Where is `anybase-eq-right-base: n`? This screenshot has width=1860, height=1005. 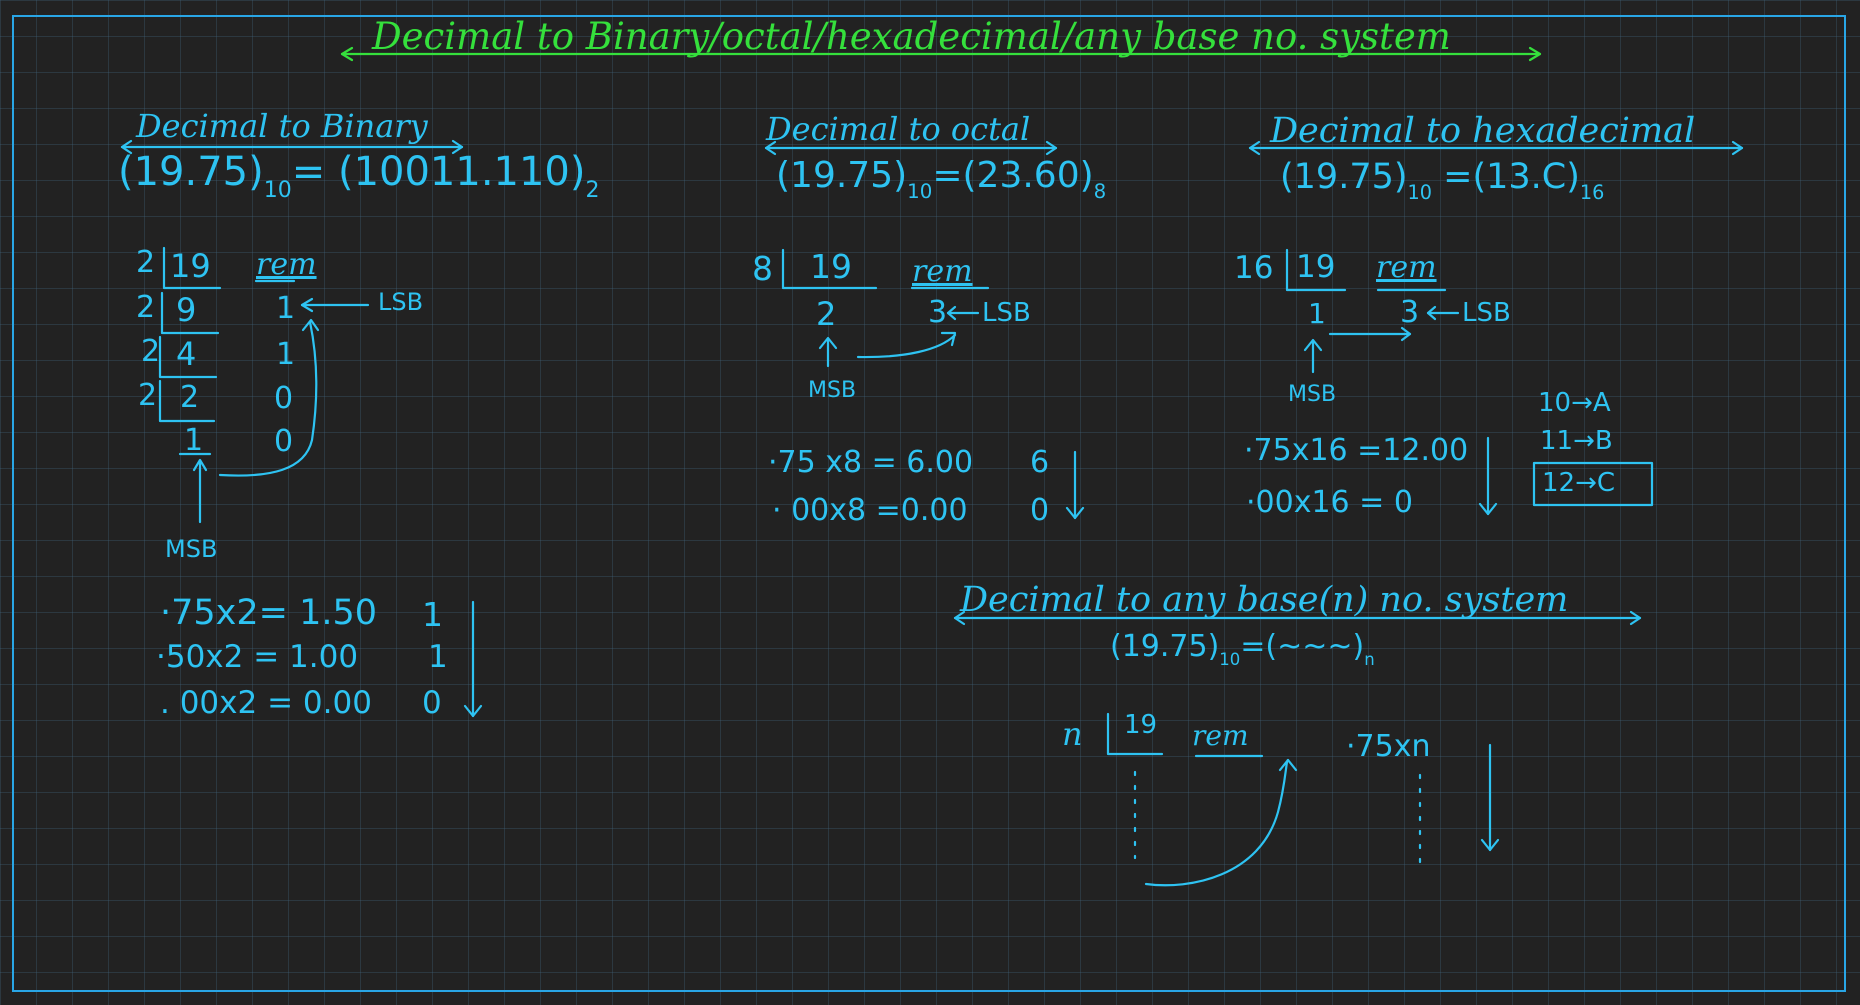
anybase-eq-right-base: n is located at coordinates (1369, 660).